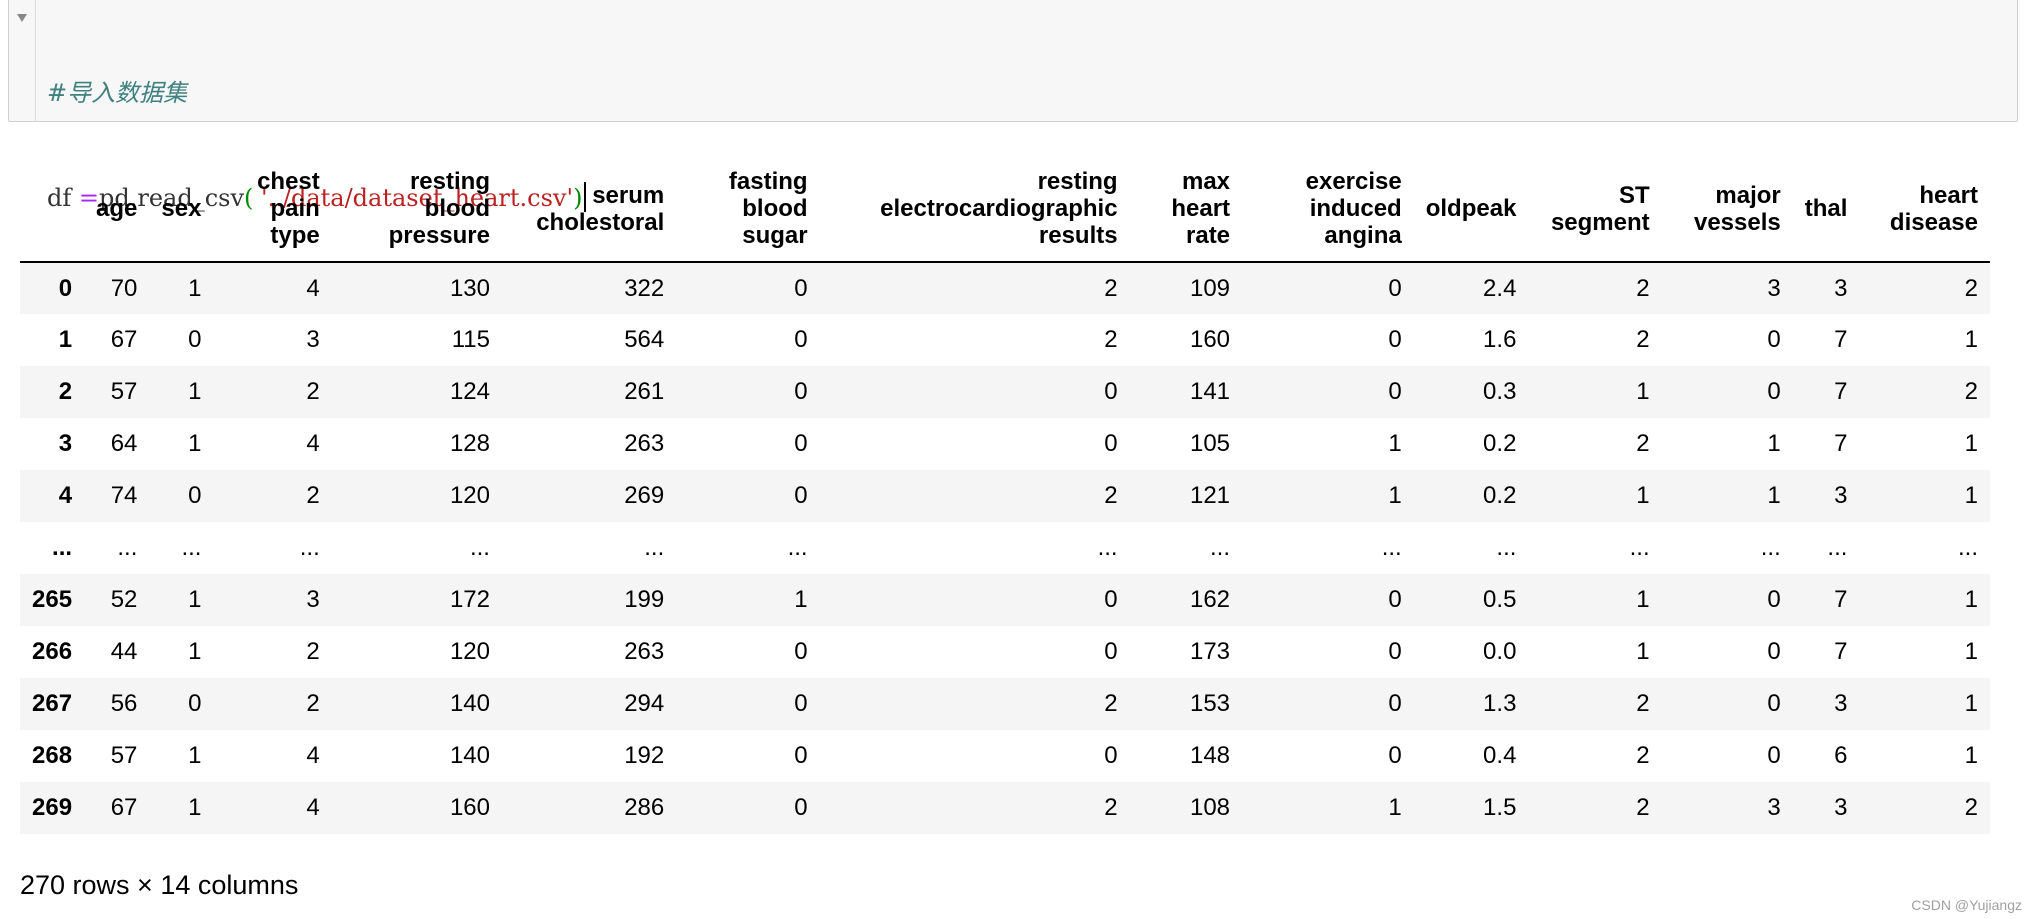 The height and width of the screenshot is (919, 2034). What do you see at coordinates (272, 210) in the screenshot?
I see `column-header: chest pain type` at bounding box center [272, 210].